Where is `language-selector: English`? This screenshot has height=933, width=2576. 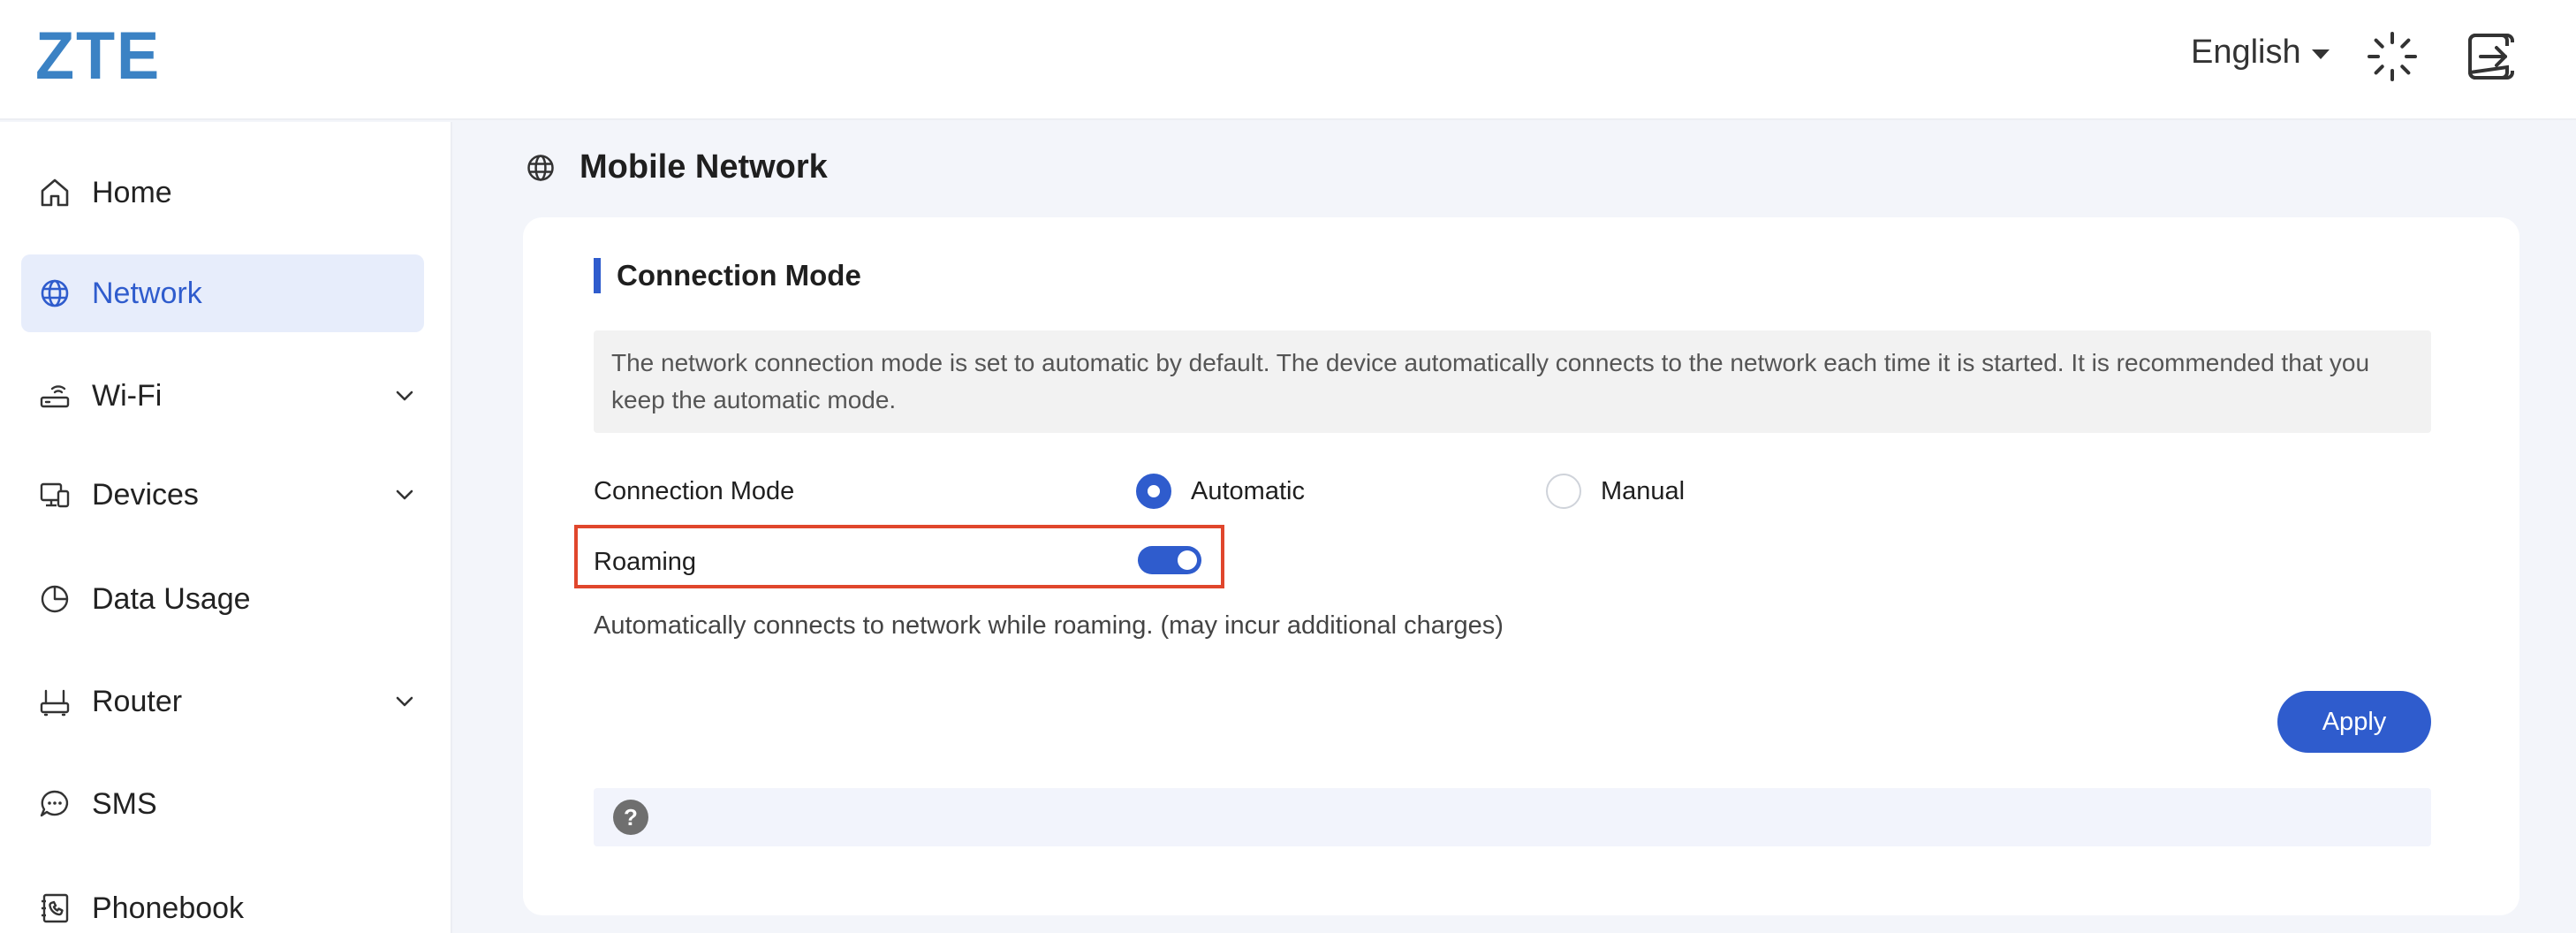
language-selector: English is located at coordinates (2260, 53).